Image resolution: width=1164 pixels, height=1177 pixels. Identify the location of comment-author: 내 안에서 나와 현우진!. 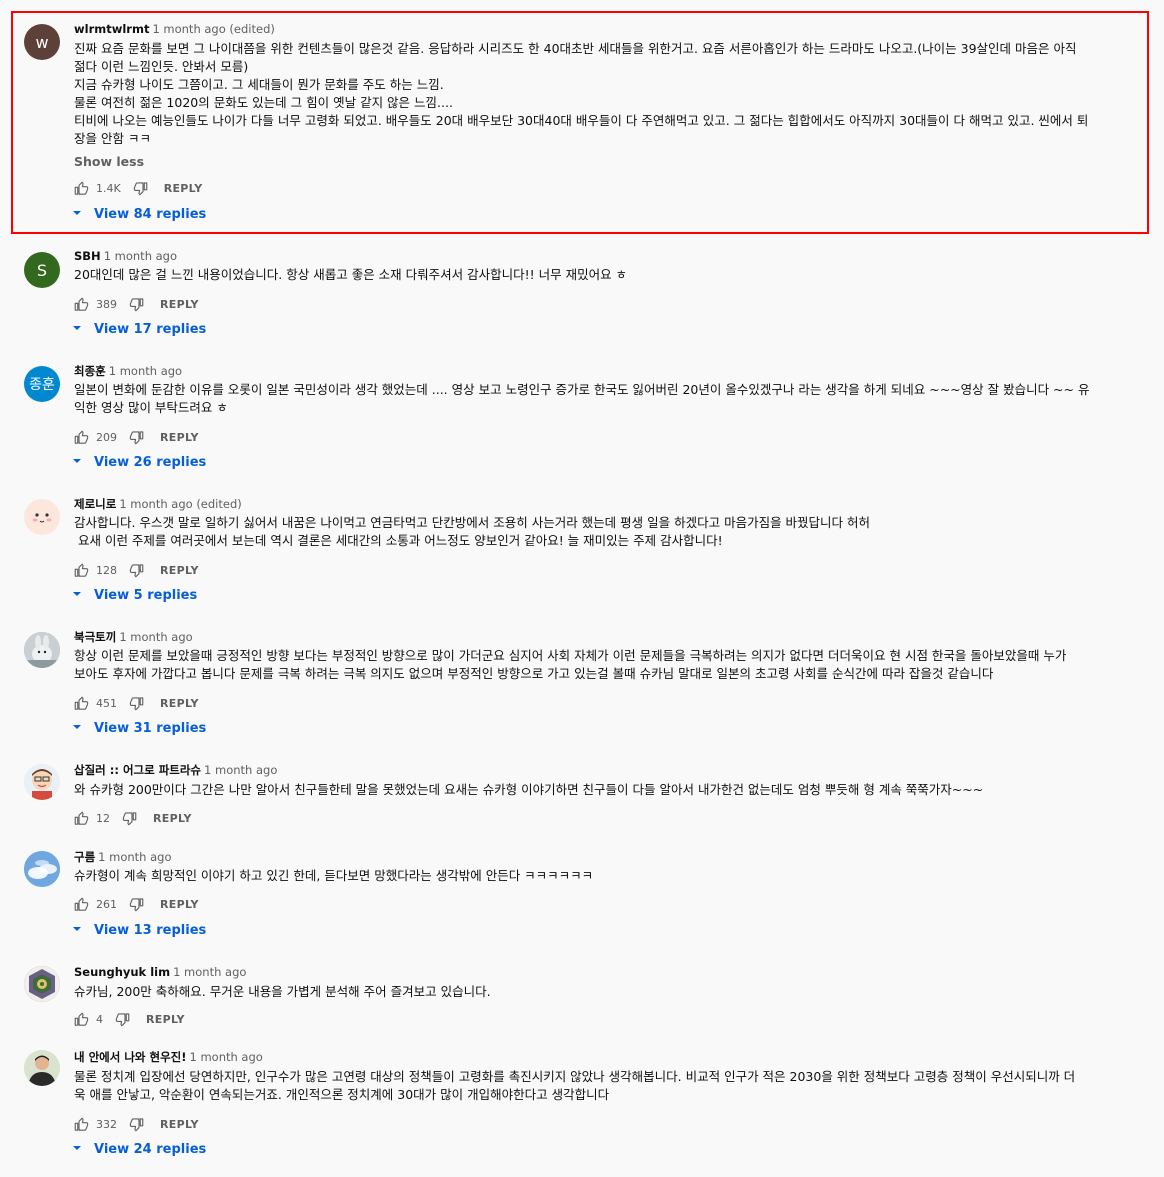
(130, 1057).